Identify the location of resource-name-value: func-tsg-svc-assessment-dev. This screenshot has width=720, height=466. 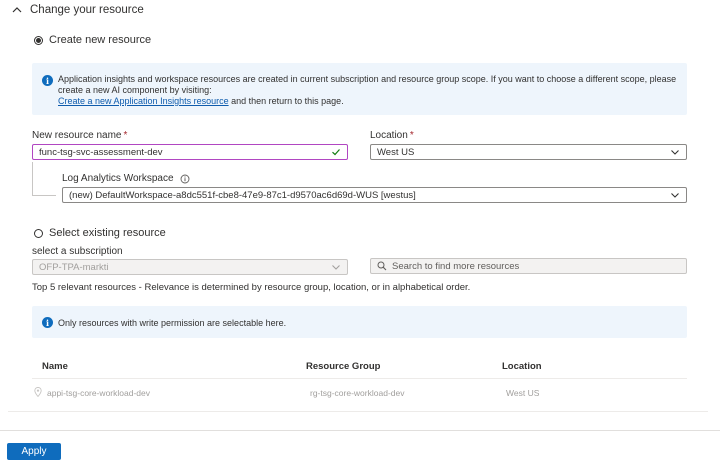
(101, 152).